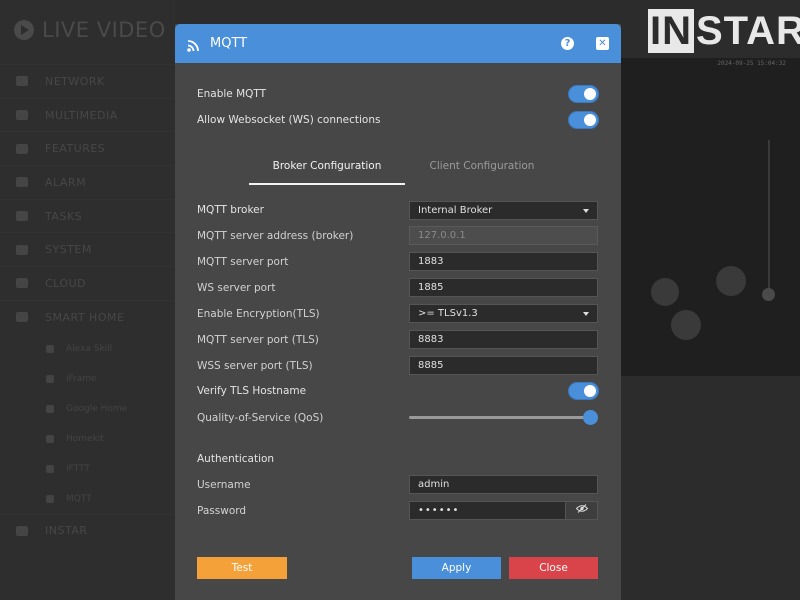  I want to click on allow-websocket-label: Allow Websocket (WS) connections, so click(289, 120).